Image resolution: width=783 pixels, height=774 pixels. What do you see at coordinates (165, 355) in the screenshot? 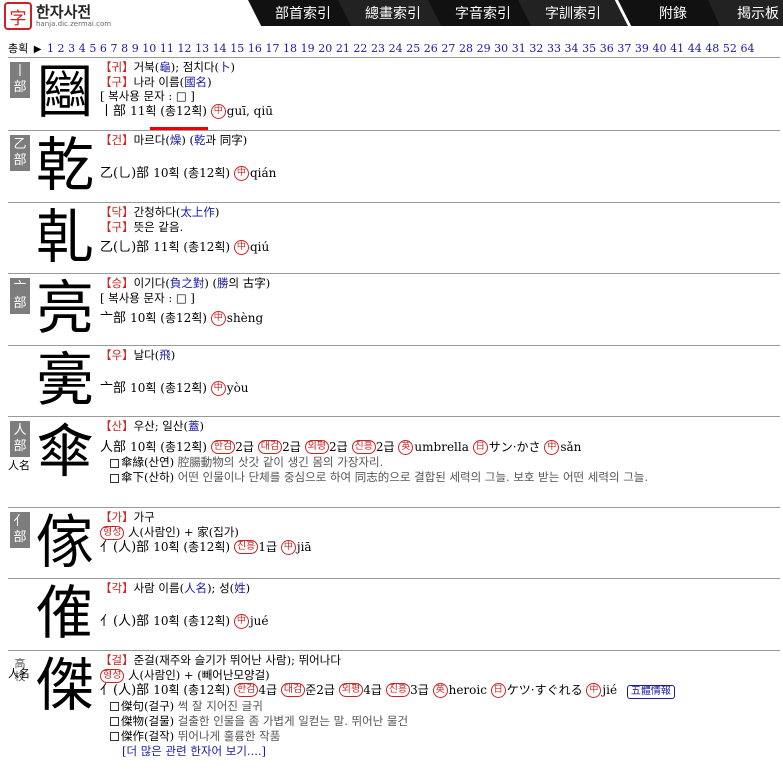
I see `hanja-link: 飛` at bounding box center [165, 355].